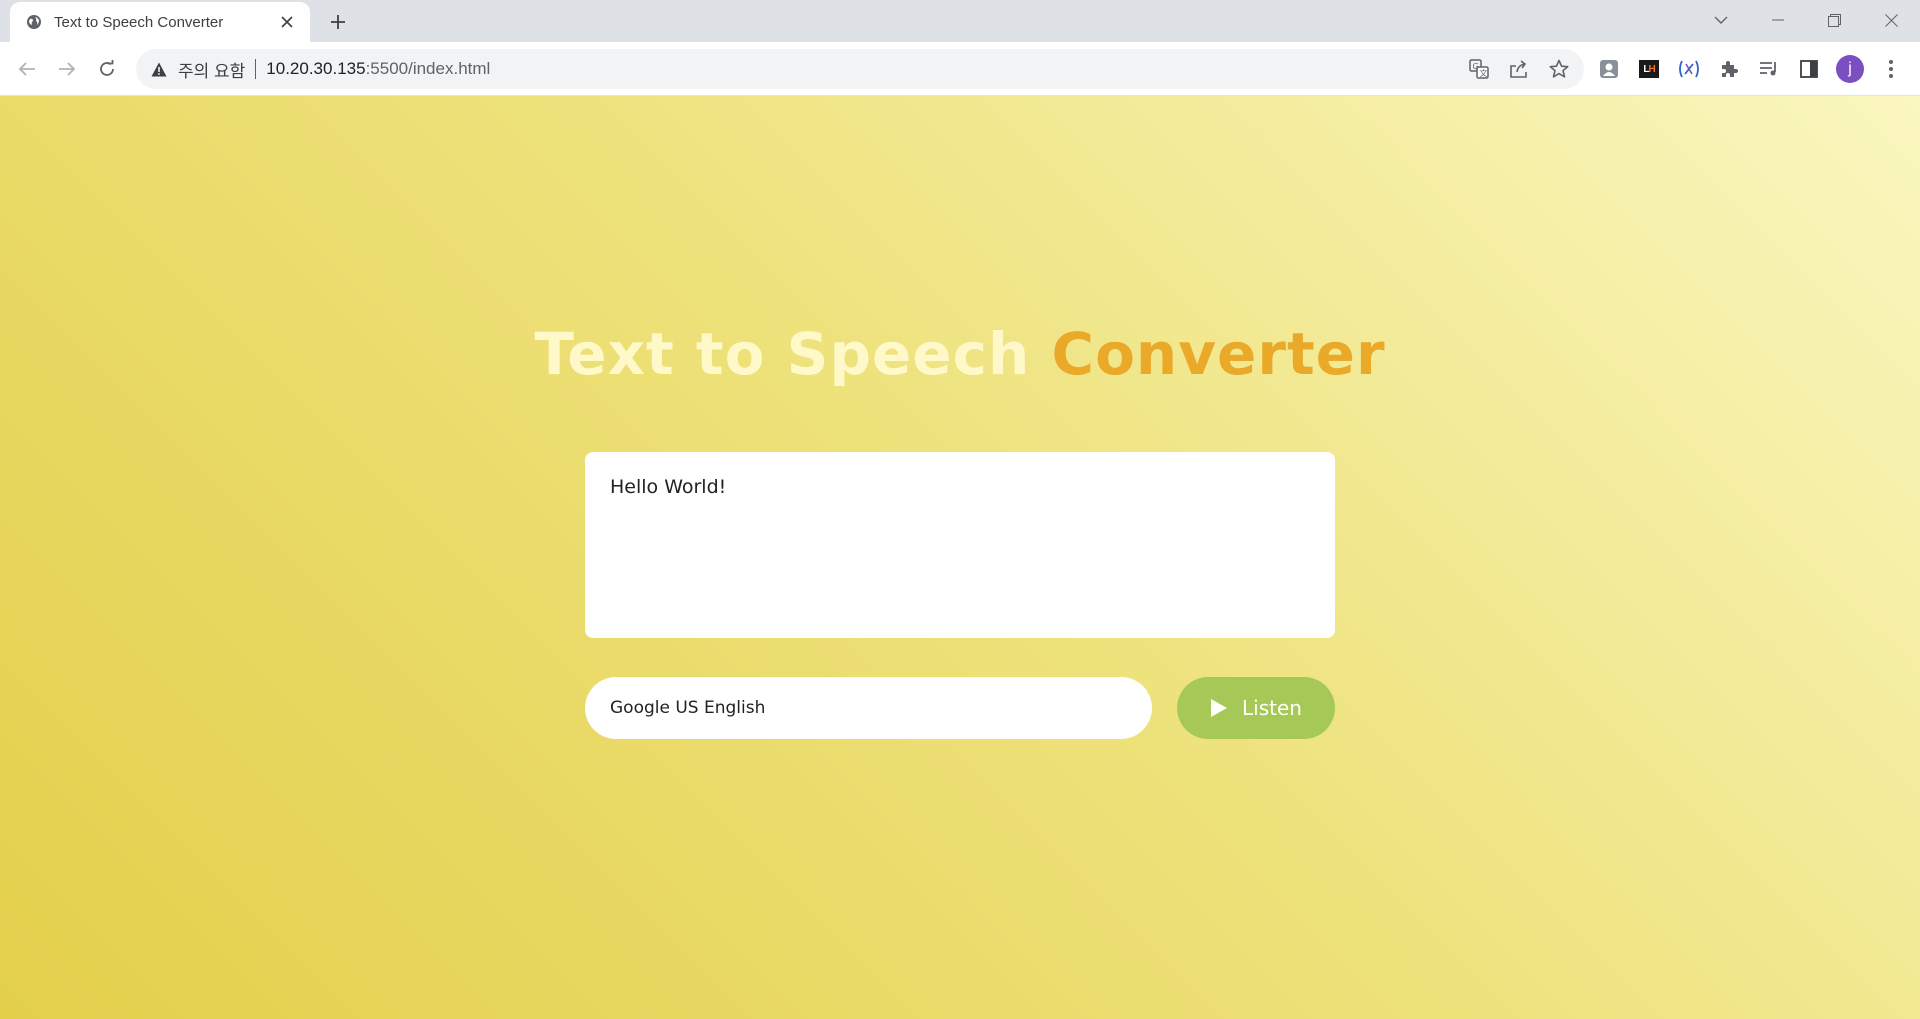 The height and width of the screenshot is (1019, 1920). I want to click on security-status-text: 주의 요함, so click(211, 69).